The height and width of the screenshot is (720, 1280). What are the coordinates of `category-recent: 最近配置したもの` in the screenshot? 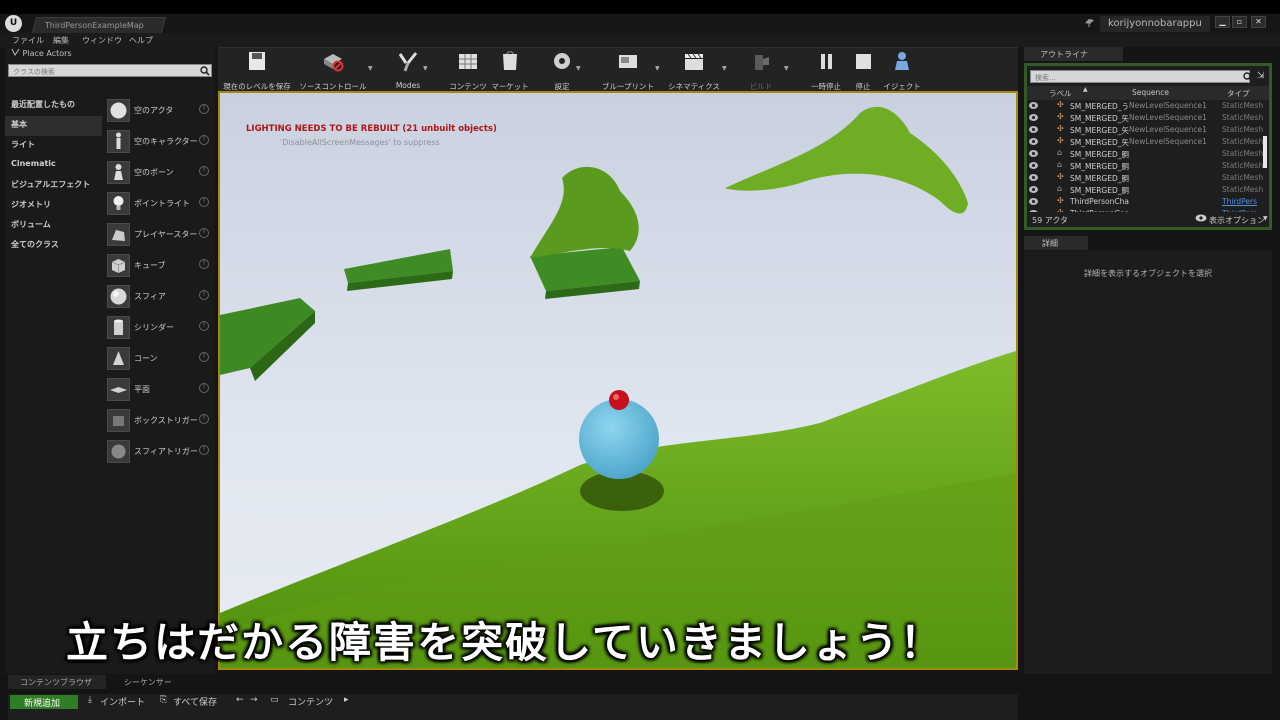 It's located at (53, 106).